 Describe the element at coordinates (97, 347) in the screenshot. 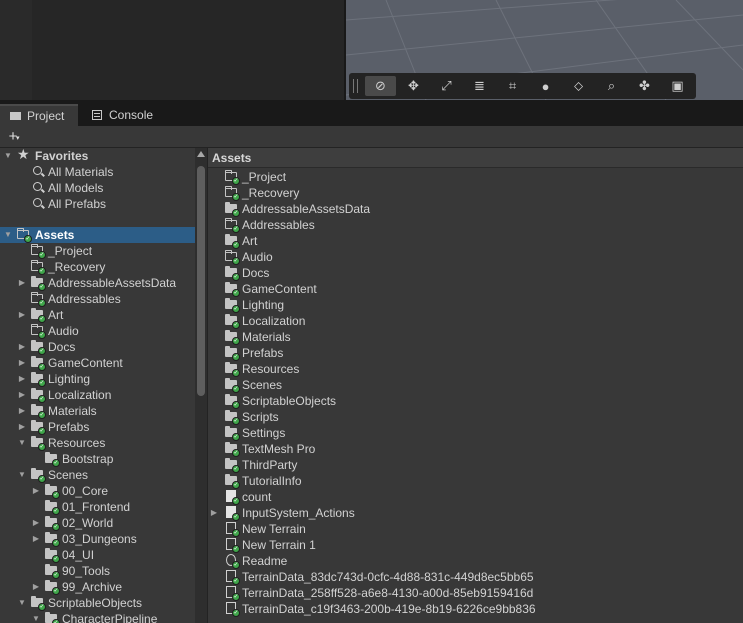

I see `tree-item: ▶ ✓ Docs` at that location.